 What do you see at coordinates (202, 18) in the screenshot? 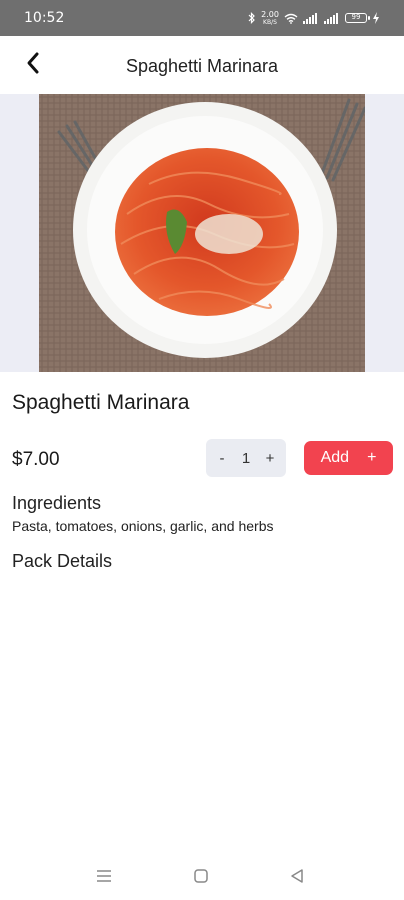
I see `status-bar: 10:52 2.00 KB/S 99` at bounding box center [202, 18].